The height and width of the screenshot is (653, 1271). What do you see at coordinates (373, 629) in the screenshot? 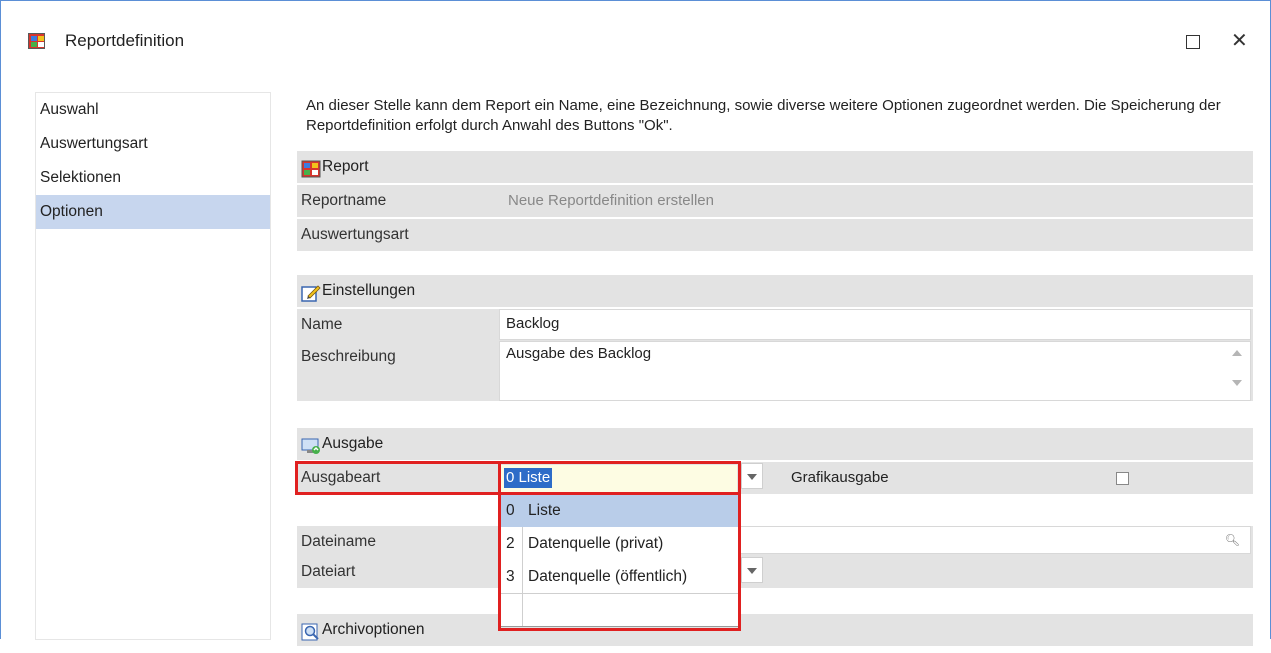
I see `section-archivoptionen-title: Archivoptionen` at bounding box center [373, 629].